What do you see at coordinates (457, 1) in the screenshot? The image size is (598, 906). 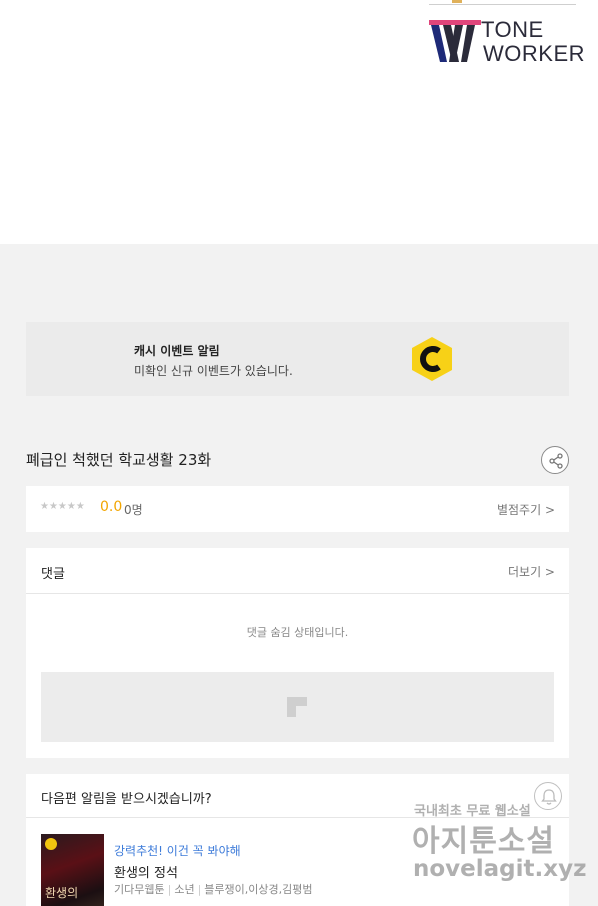 I see `decorative-mark` at bounding box center [457, 1].